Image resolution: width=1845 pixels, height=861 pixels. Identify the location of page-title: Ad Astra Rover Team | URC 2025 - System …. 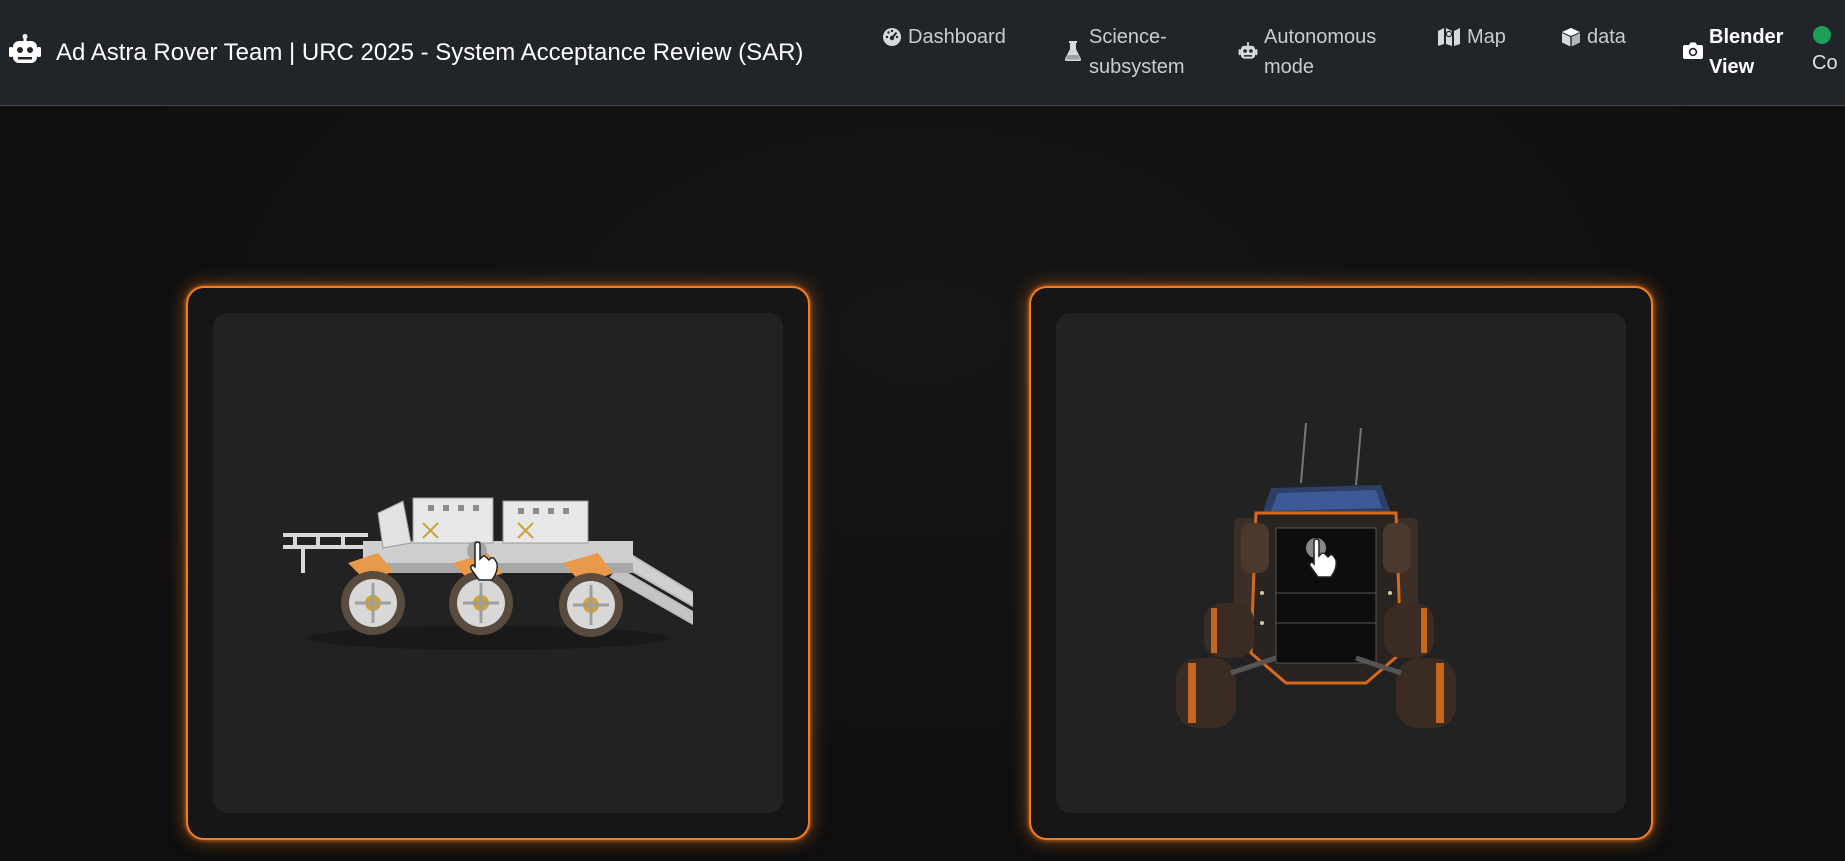
(430, 52).